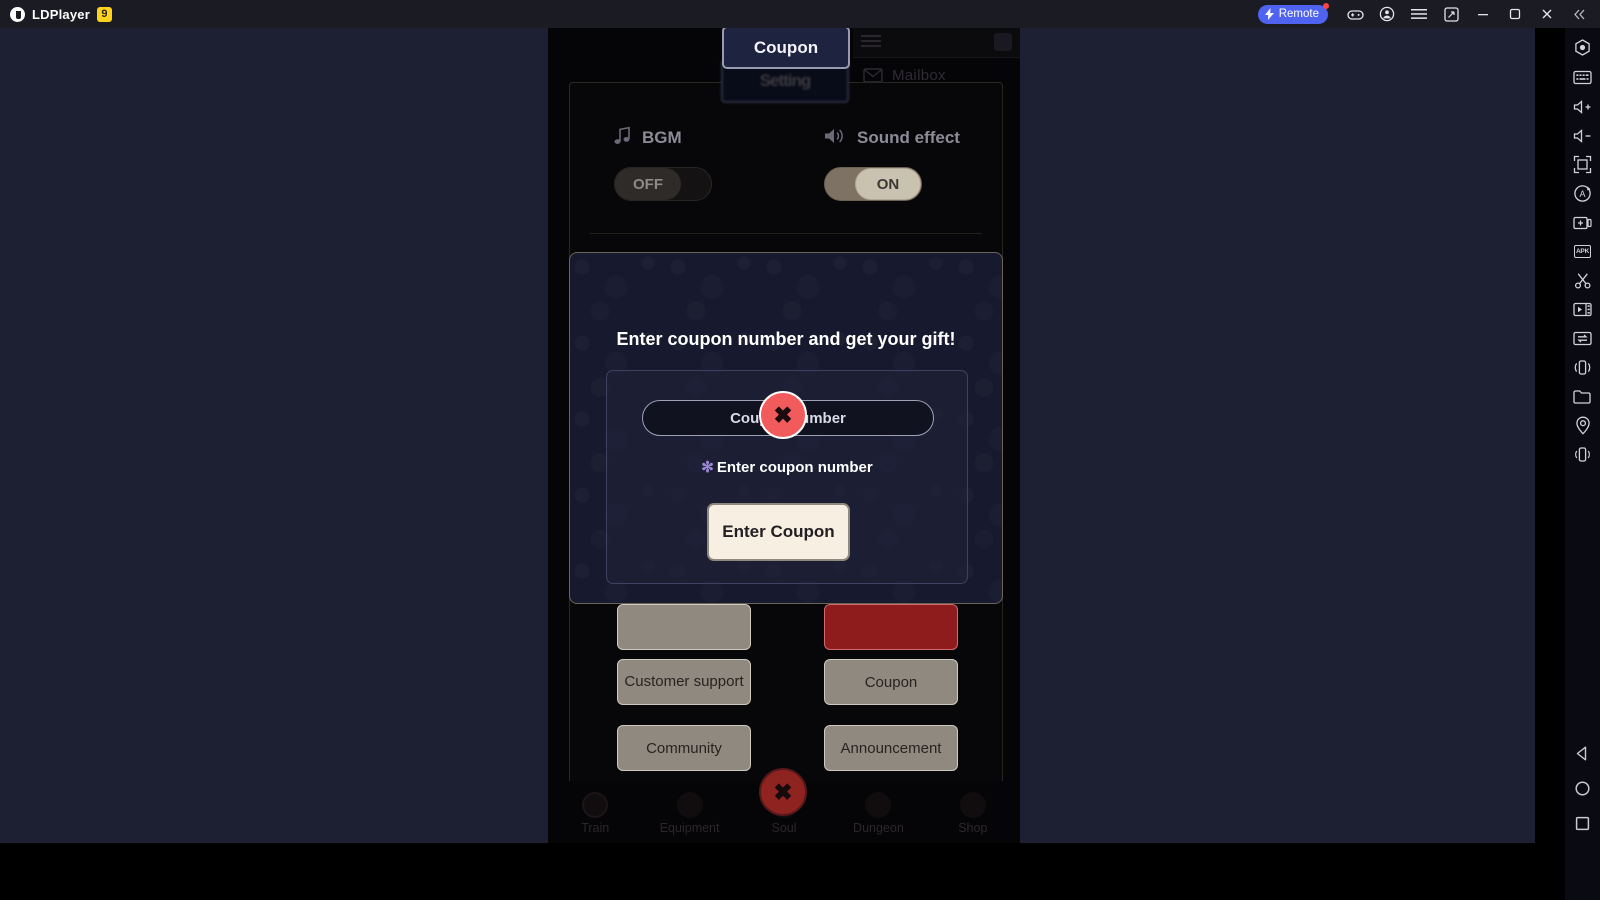  Describe the element at coordinates (1483, 14) in the screenshot. I see `minimize-icon` at that location.